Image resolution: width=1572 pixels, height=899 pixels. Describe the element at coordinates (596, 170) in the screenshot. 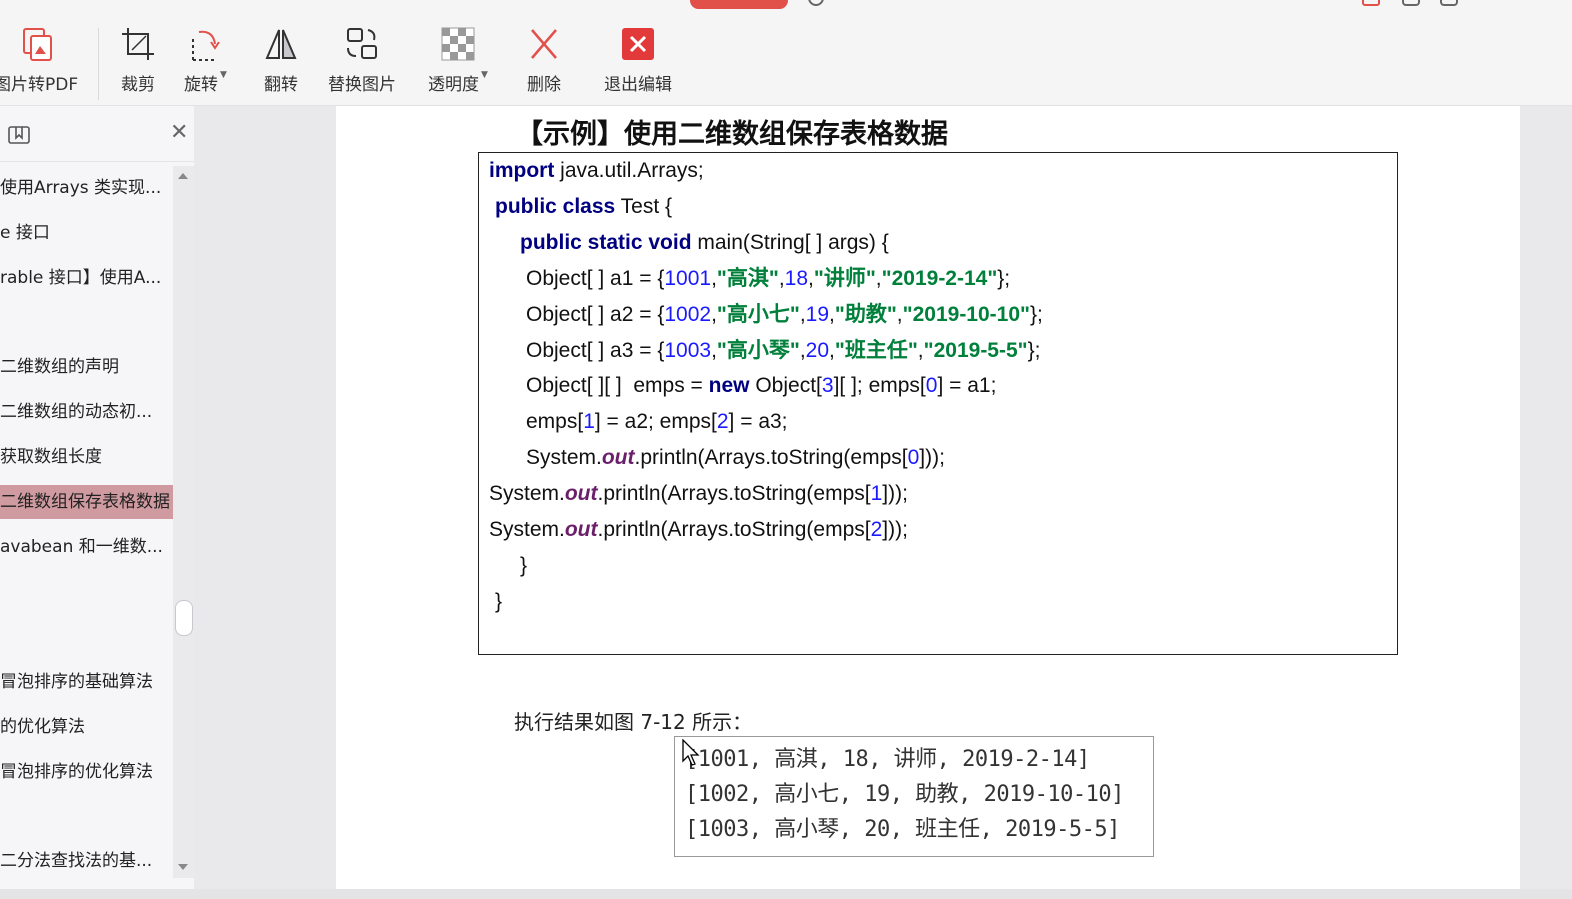

I see `code-line: import java.util.Arrays;` at that location.